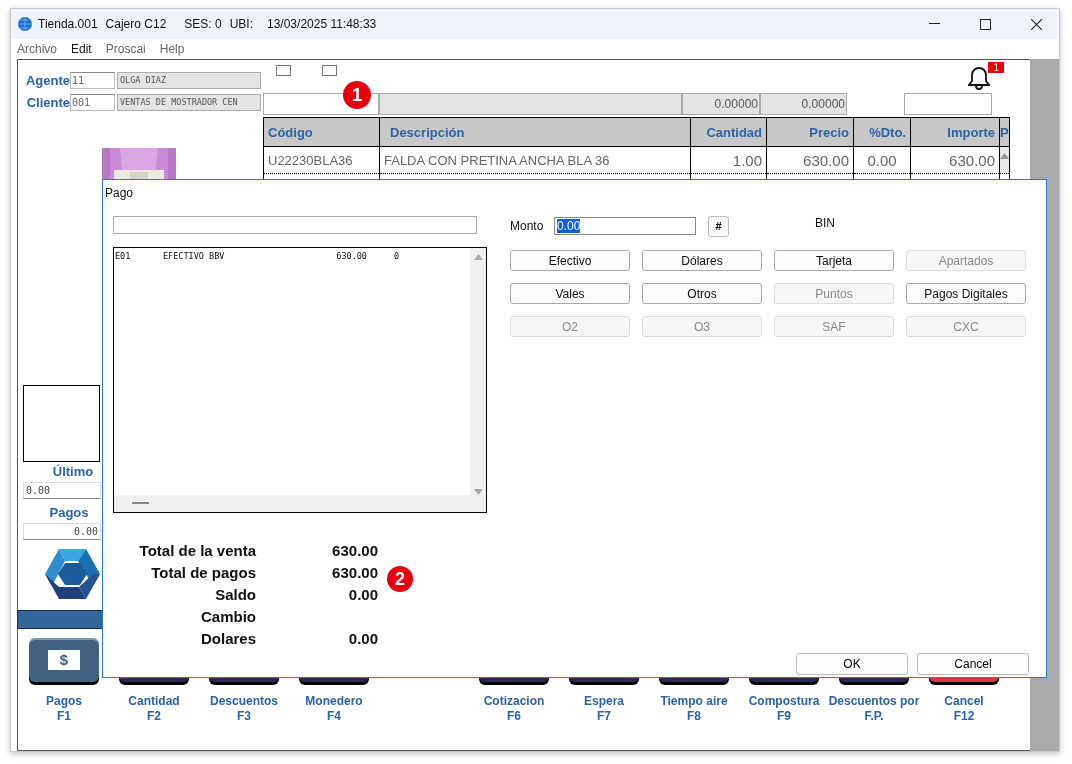  Describe the element at coordinates (73, 471) in the screenshot. I see `last-label: Último` at that location.